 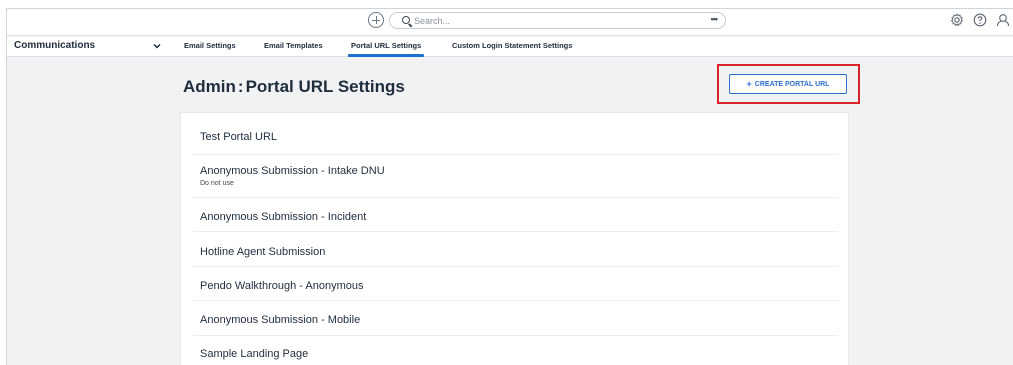 What do you see at coordinates (1003, 20) in the screenshot?
I see `user-icon` at bounding box center [1003, 20].